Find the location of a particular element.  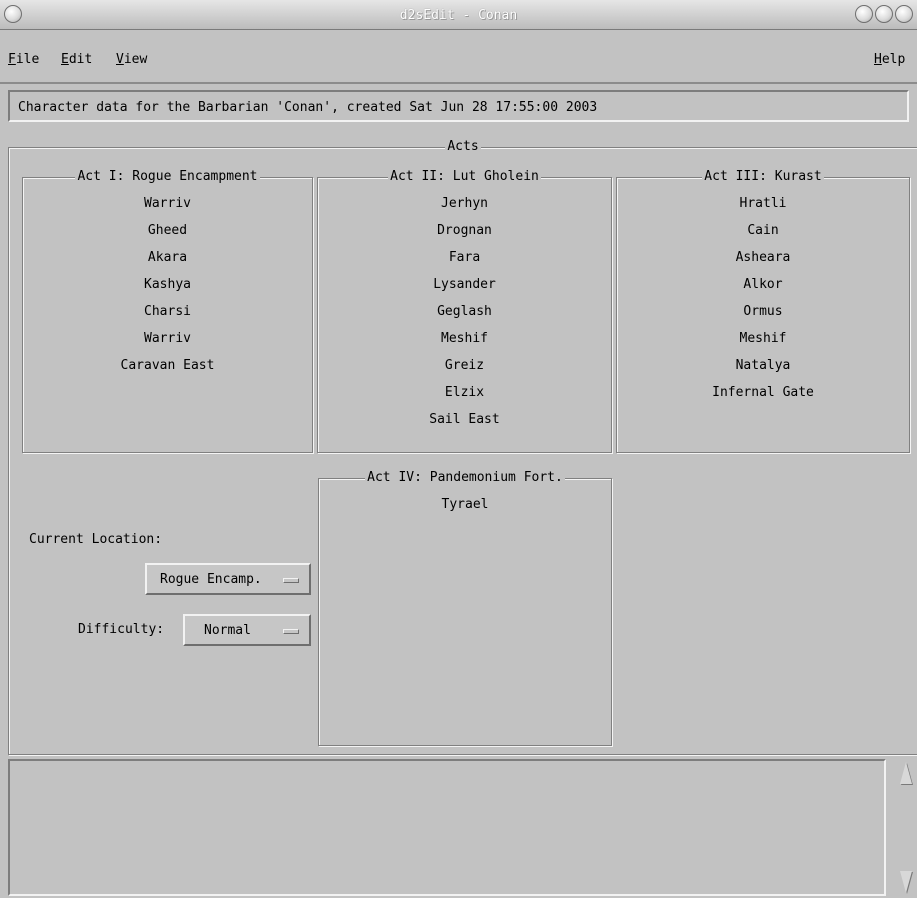

menu-file-label: ile is located at coordinates (27, 59).